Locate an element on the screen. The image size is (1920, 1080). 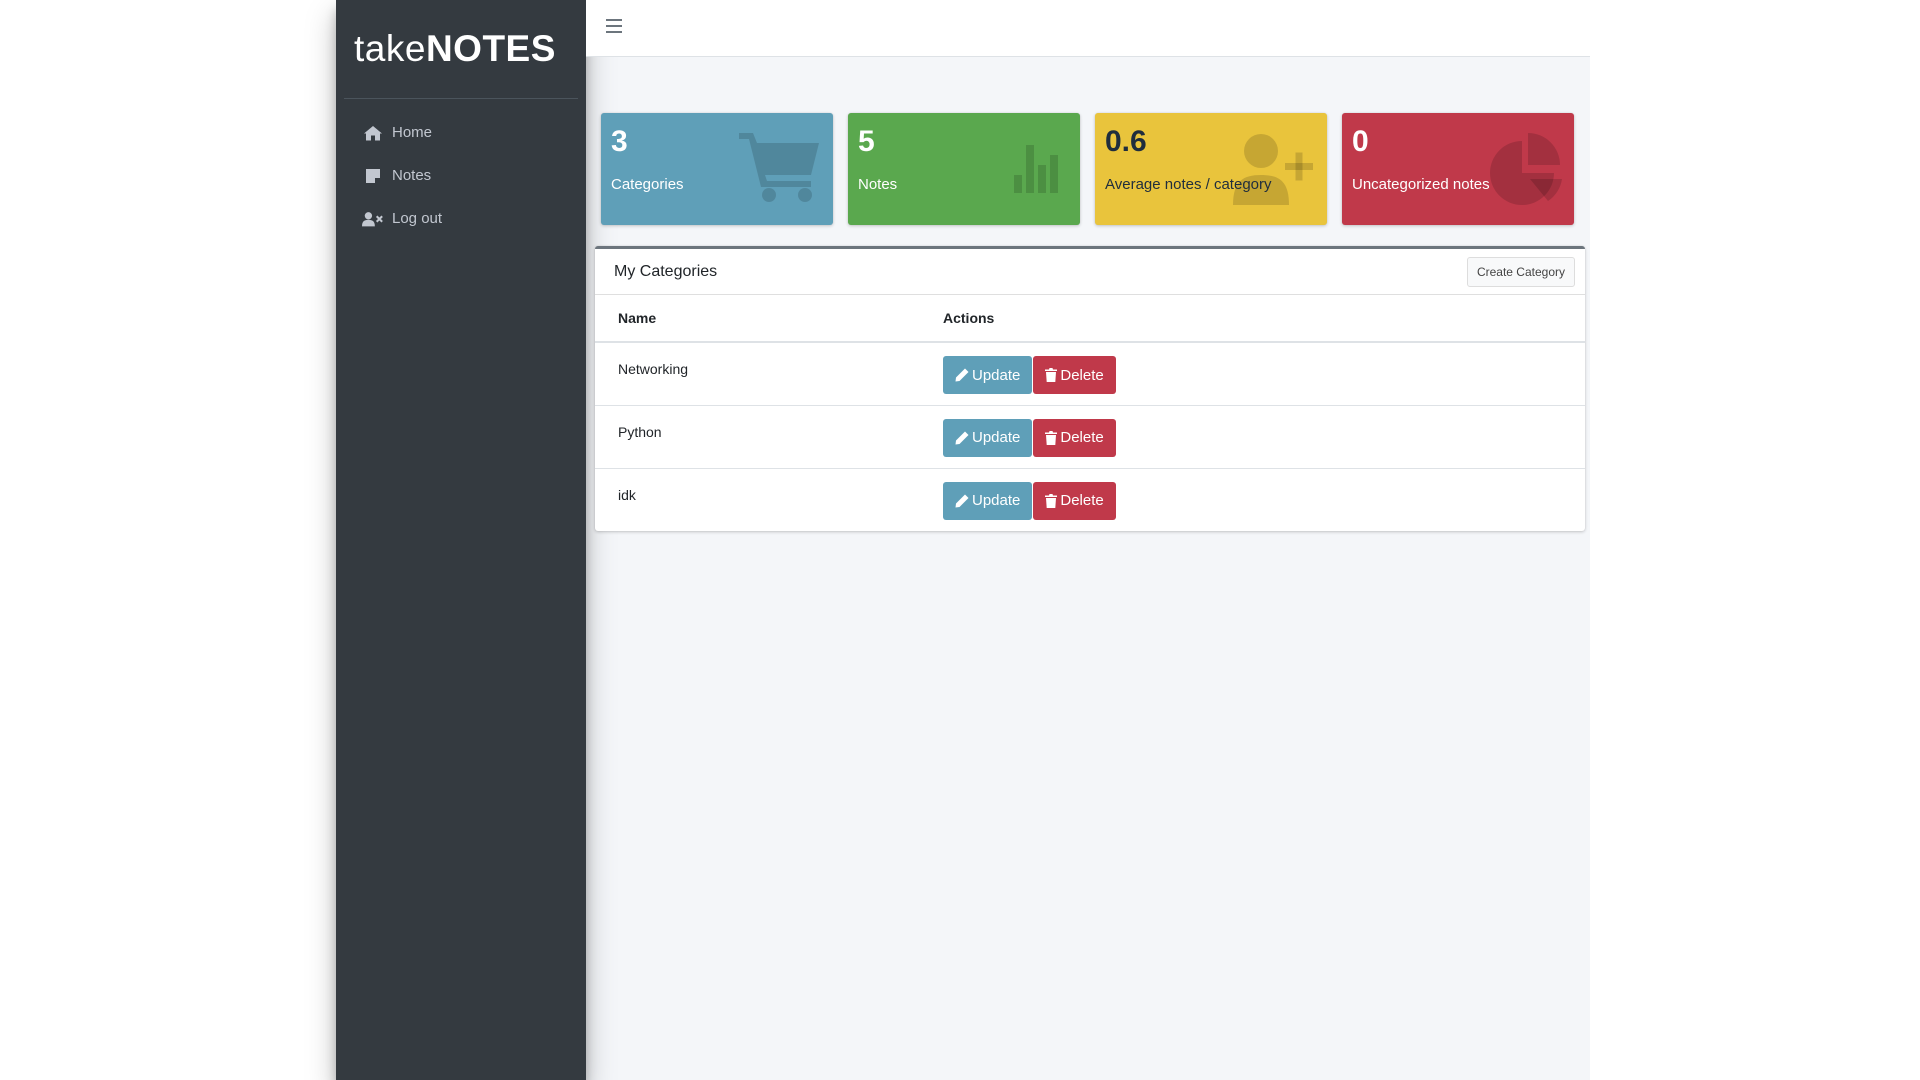
top-navbar is located at coordinates (1088, 28).